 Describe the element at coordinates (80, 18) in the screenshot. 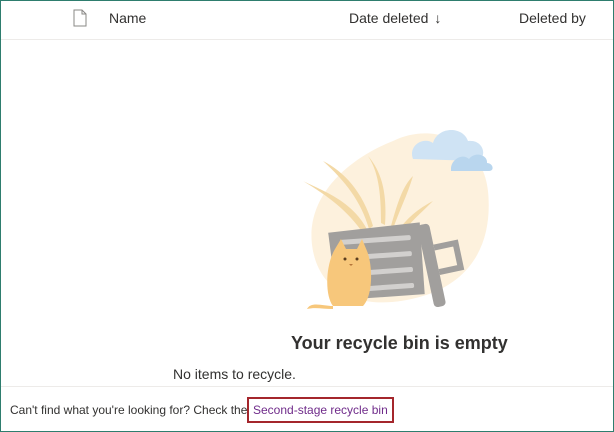

I see `document-icon` at that location.